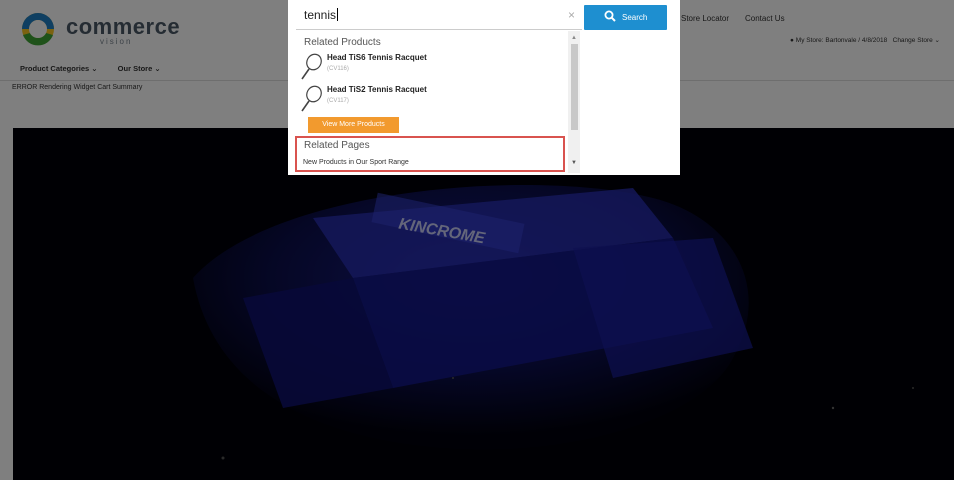 This screenshot has width=954, height=480. I want to click on page-suggestion-link: New Products in Our Sport Range, so click(356, 162).